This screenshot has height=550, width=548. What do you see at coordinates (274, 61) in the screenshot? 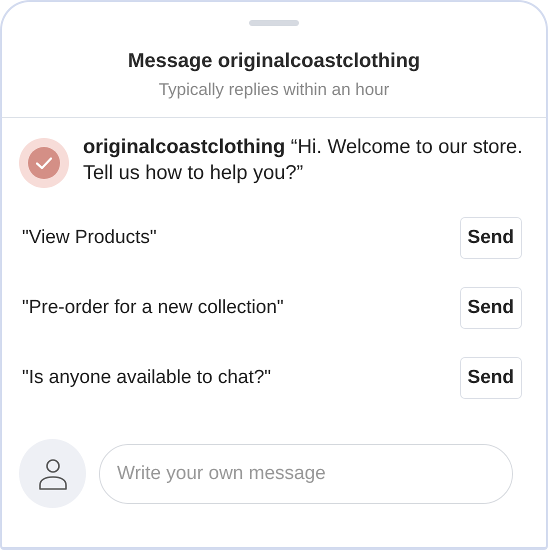
I see `panel-title: Message originalcoastclothing` at bounding box center [274, 61].